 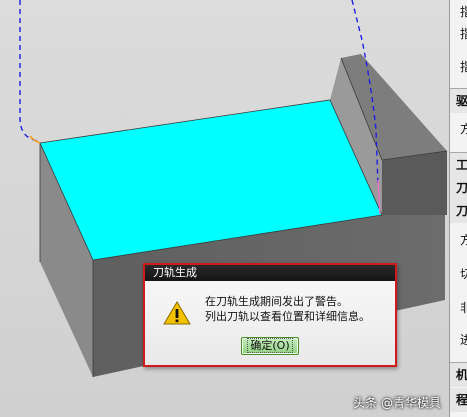 I want to click on panel-row: 非, so click(x=458, y=308).